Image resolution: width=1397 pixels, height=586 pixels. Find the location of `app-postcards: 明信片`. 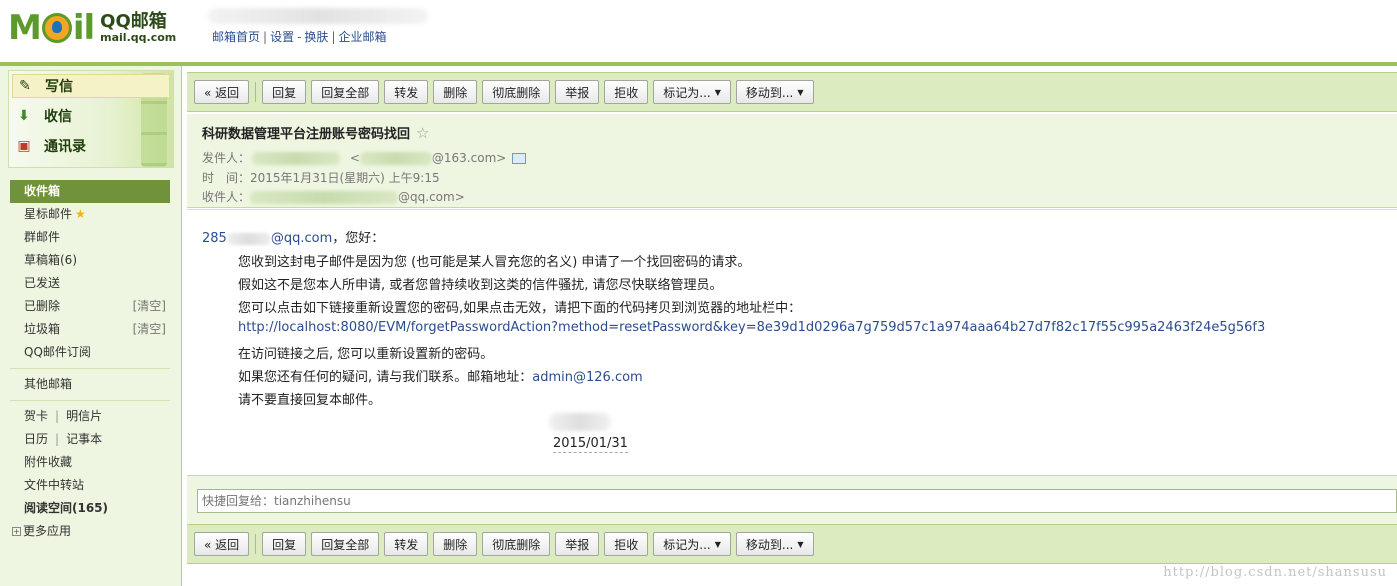

app-postcards: 明信片 is located at coordinates (84, 416).